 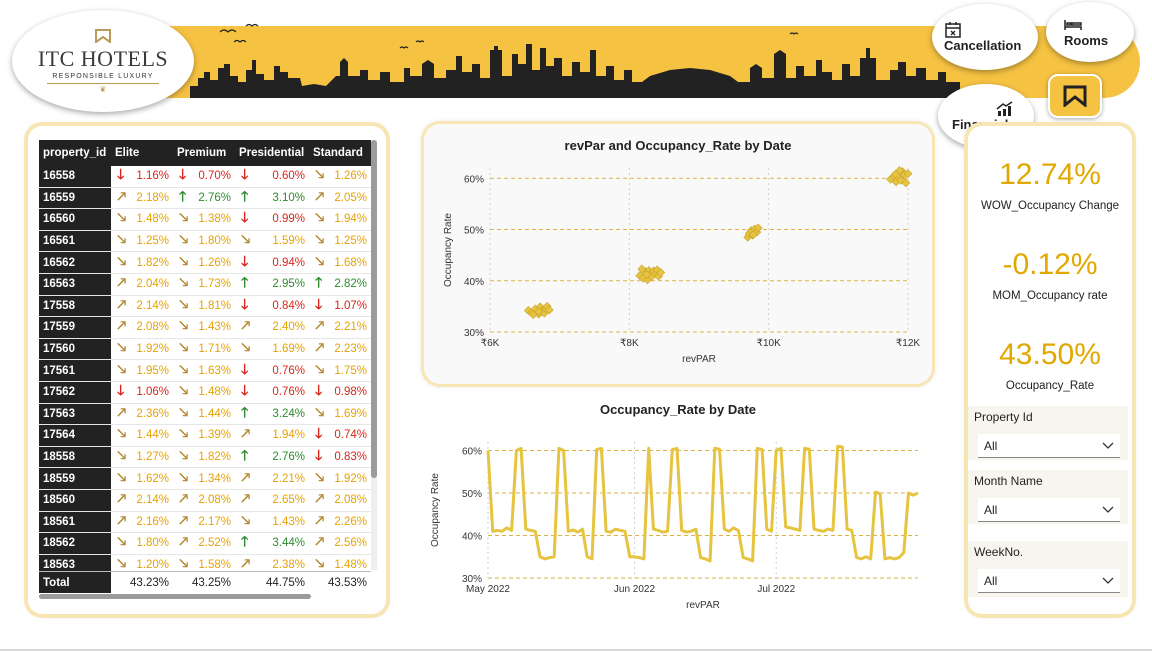 I want to click on kpi-wow-label: WOW_Occupancy Change, so click(x=1050, y=206).